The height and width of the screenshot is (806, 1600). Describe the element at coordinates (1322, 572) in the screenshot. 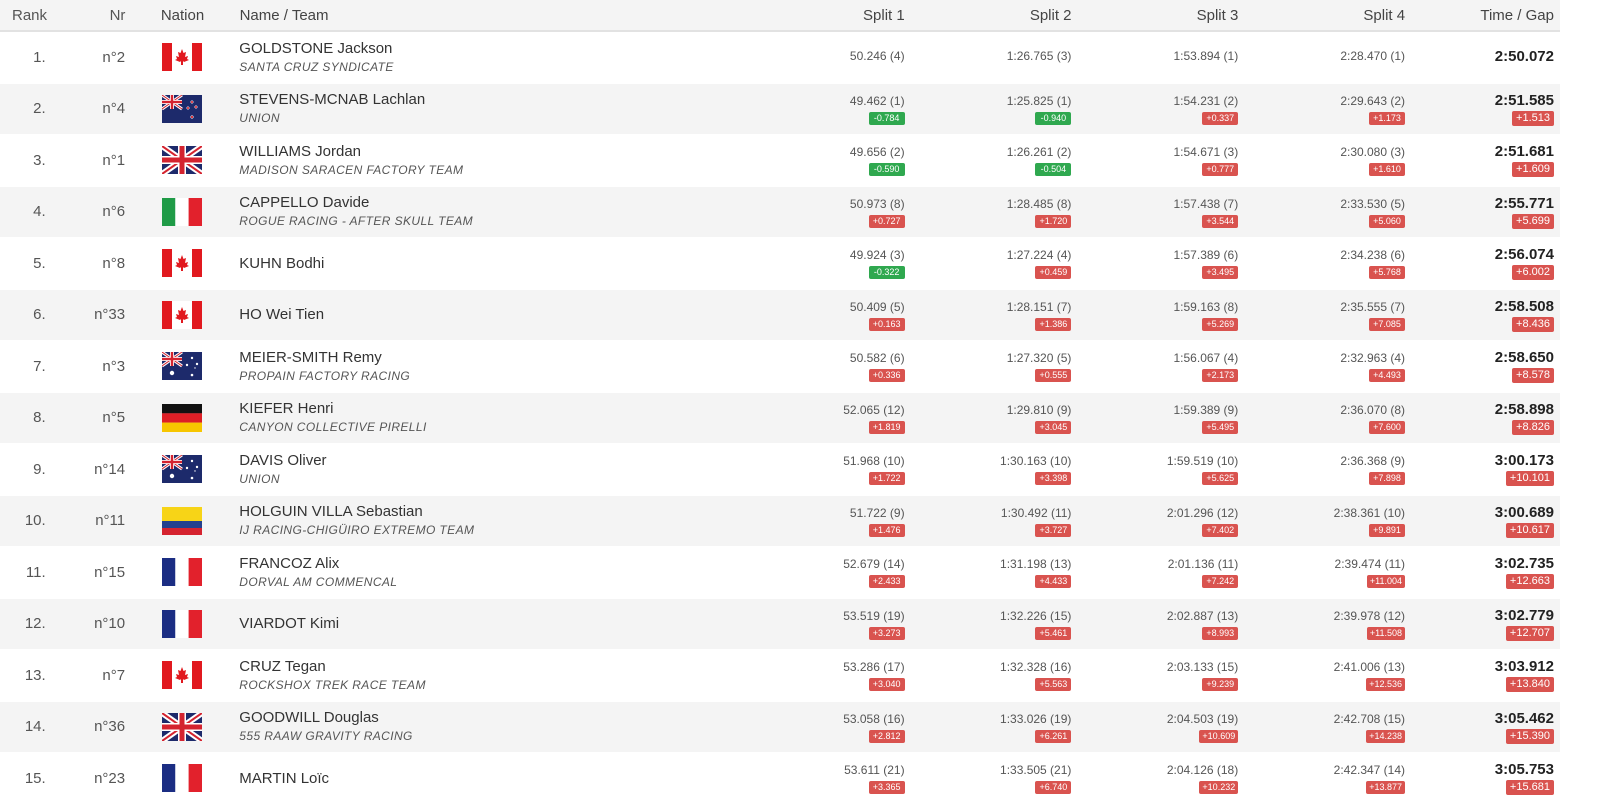

I see `split-4-cell: 2:39.474 (11) +11.004` at that location.